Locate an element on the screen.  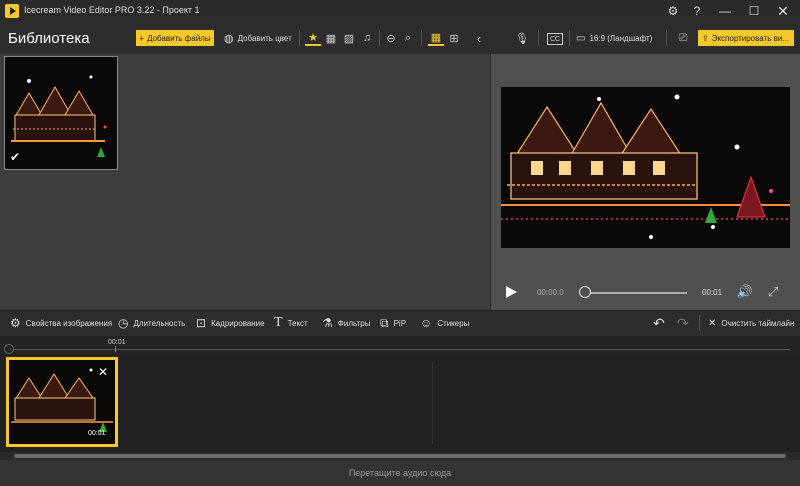
timeline-scrollbar-thumb is located at coordinates (400, 456).